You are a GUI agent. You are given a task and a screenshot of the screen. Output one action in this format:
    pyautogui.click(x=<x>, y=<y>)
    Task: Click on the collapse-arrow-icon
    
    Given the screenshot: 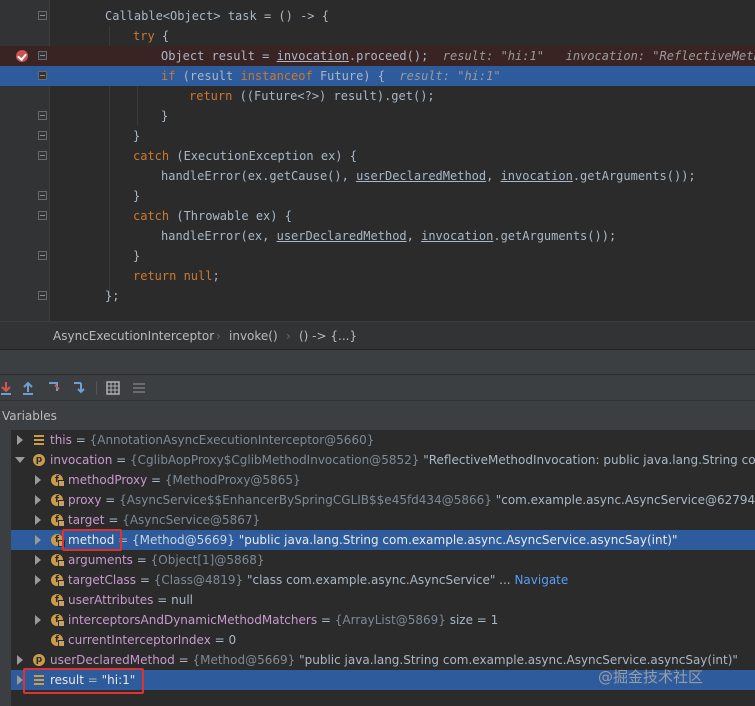 What is the action you would take?
    pyautogui.click(x=20, y=460)
    